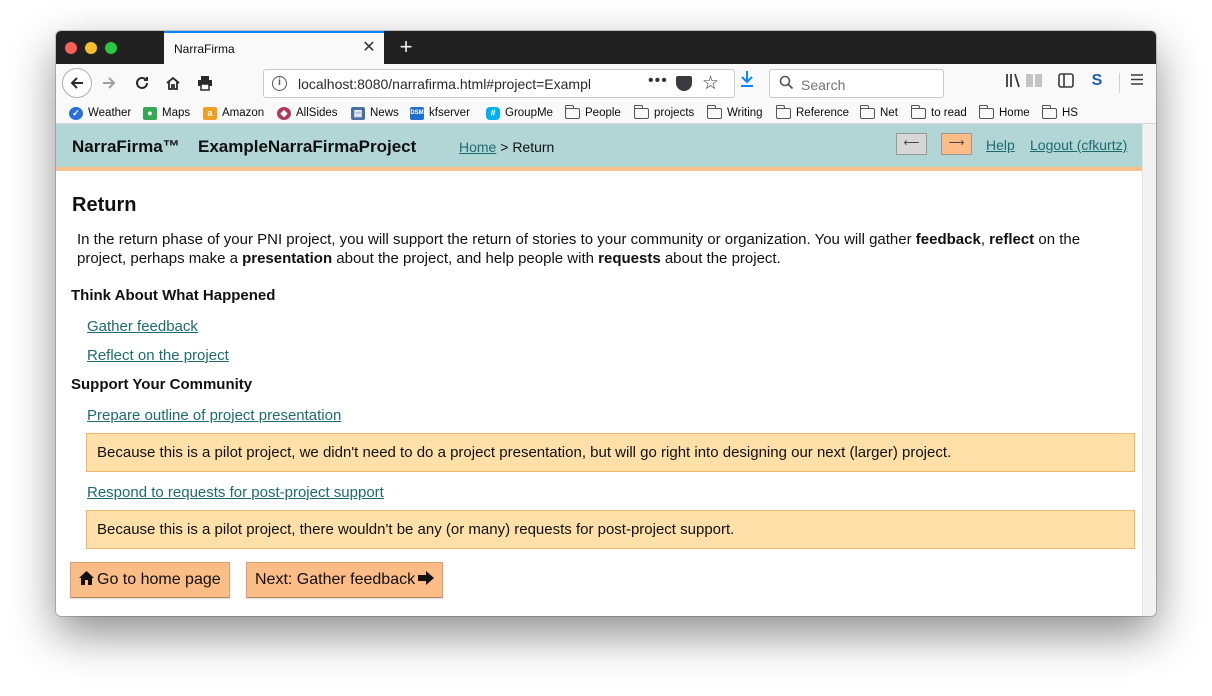  Describe the element at coordinates (747, 81) in the screenshot. I see `download-icon` at that location.